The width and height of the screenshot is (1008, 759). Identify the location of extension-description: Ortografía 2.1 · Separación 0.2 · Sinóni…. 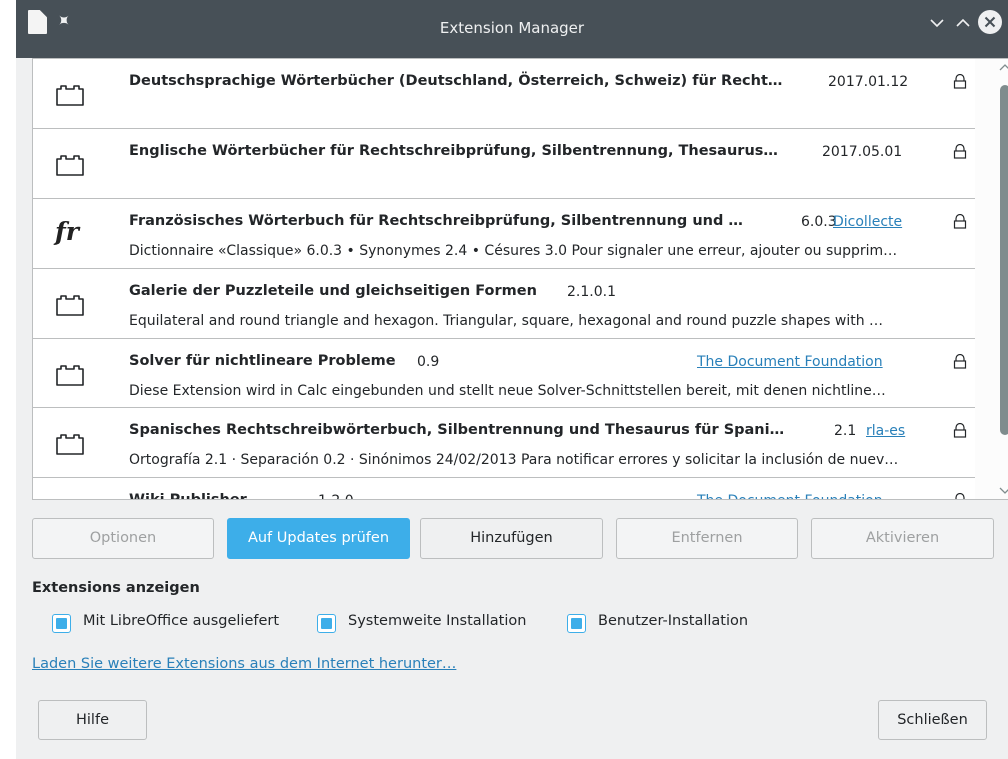
(514, 460).